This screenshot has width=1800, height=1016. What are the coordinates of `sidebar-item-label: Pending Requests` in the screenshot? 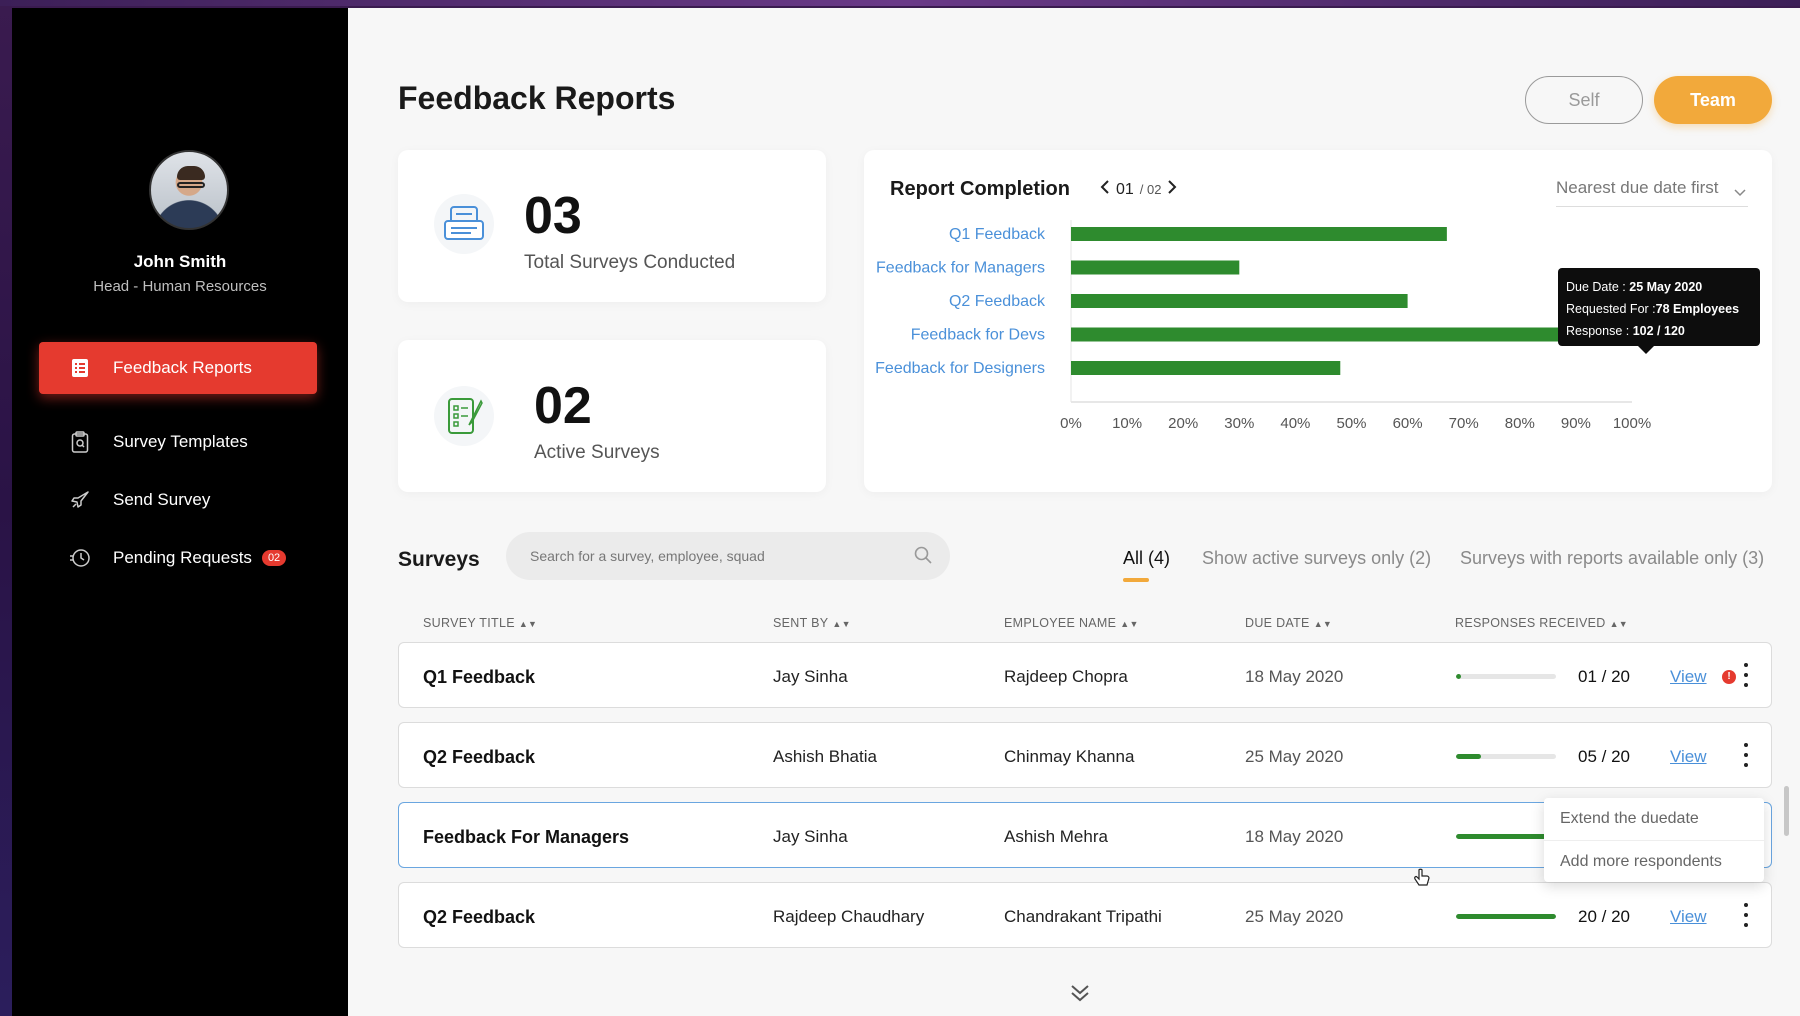 It's located at (182, 557).